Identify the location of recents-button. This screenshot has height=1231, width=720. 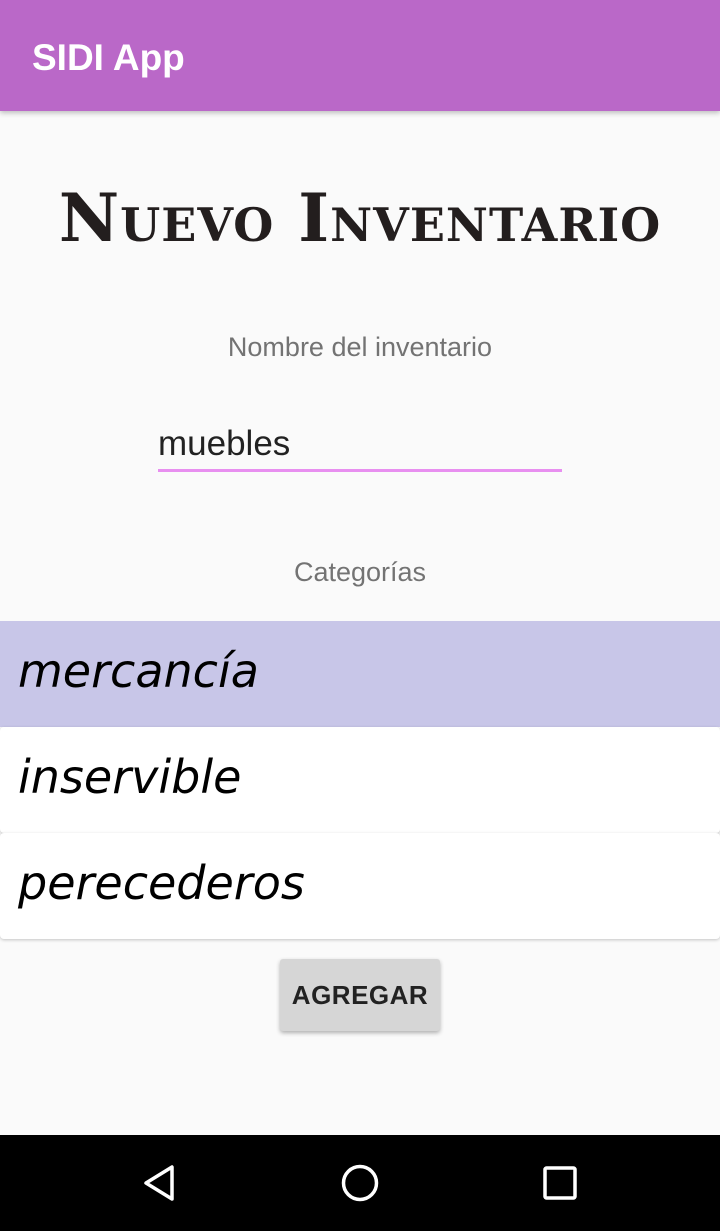
(560, 1183).